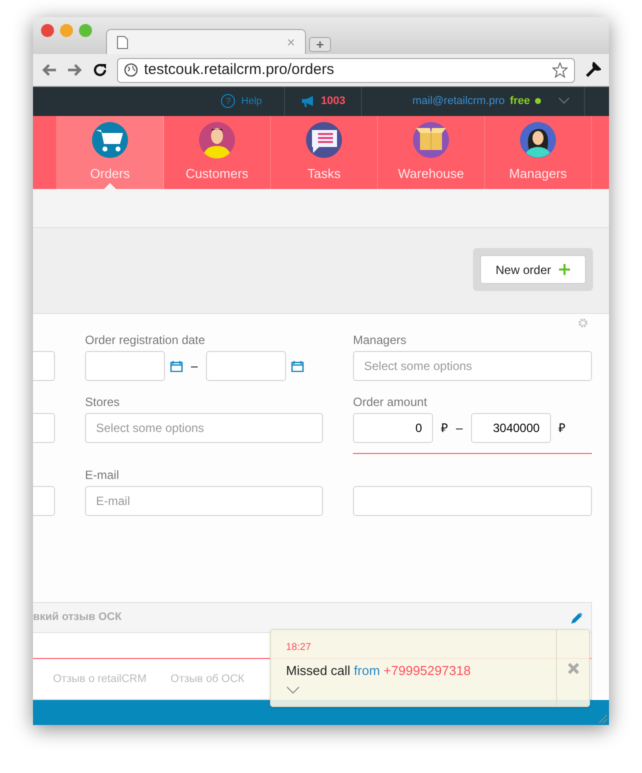  I want to click on review-link: Отзыв об ОСК, so click(207, 679).